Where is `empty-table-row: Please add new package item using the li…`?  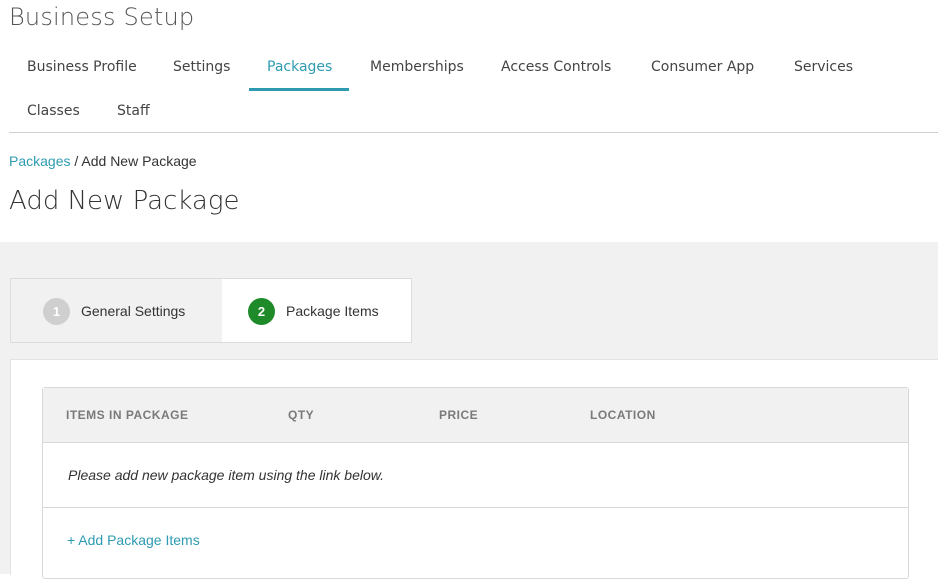 empty-table-row: Please add new package item using the li… is located at coordinates (475, 475).